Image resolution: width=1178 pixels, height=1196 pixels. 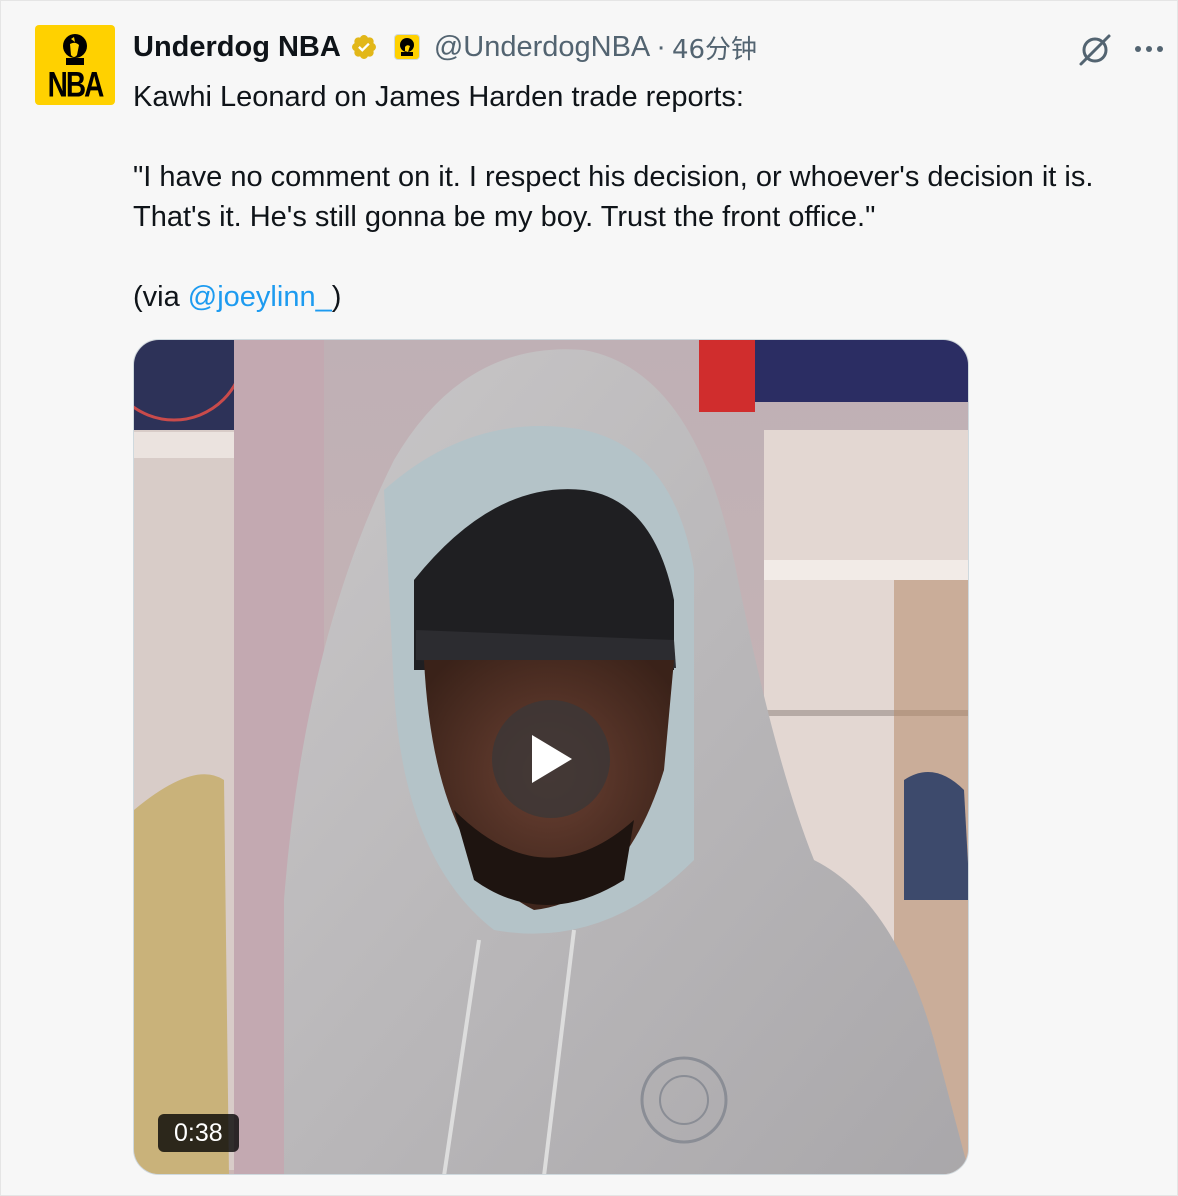 I want to click on tweet-header: Underdog NBA @UnderdogNBA · 46分钟, so click(x=445, y=47).